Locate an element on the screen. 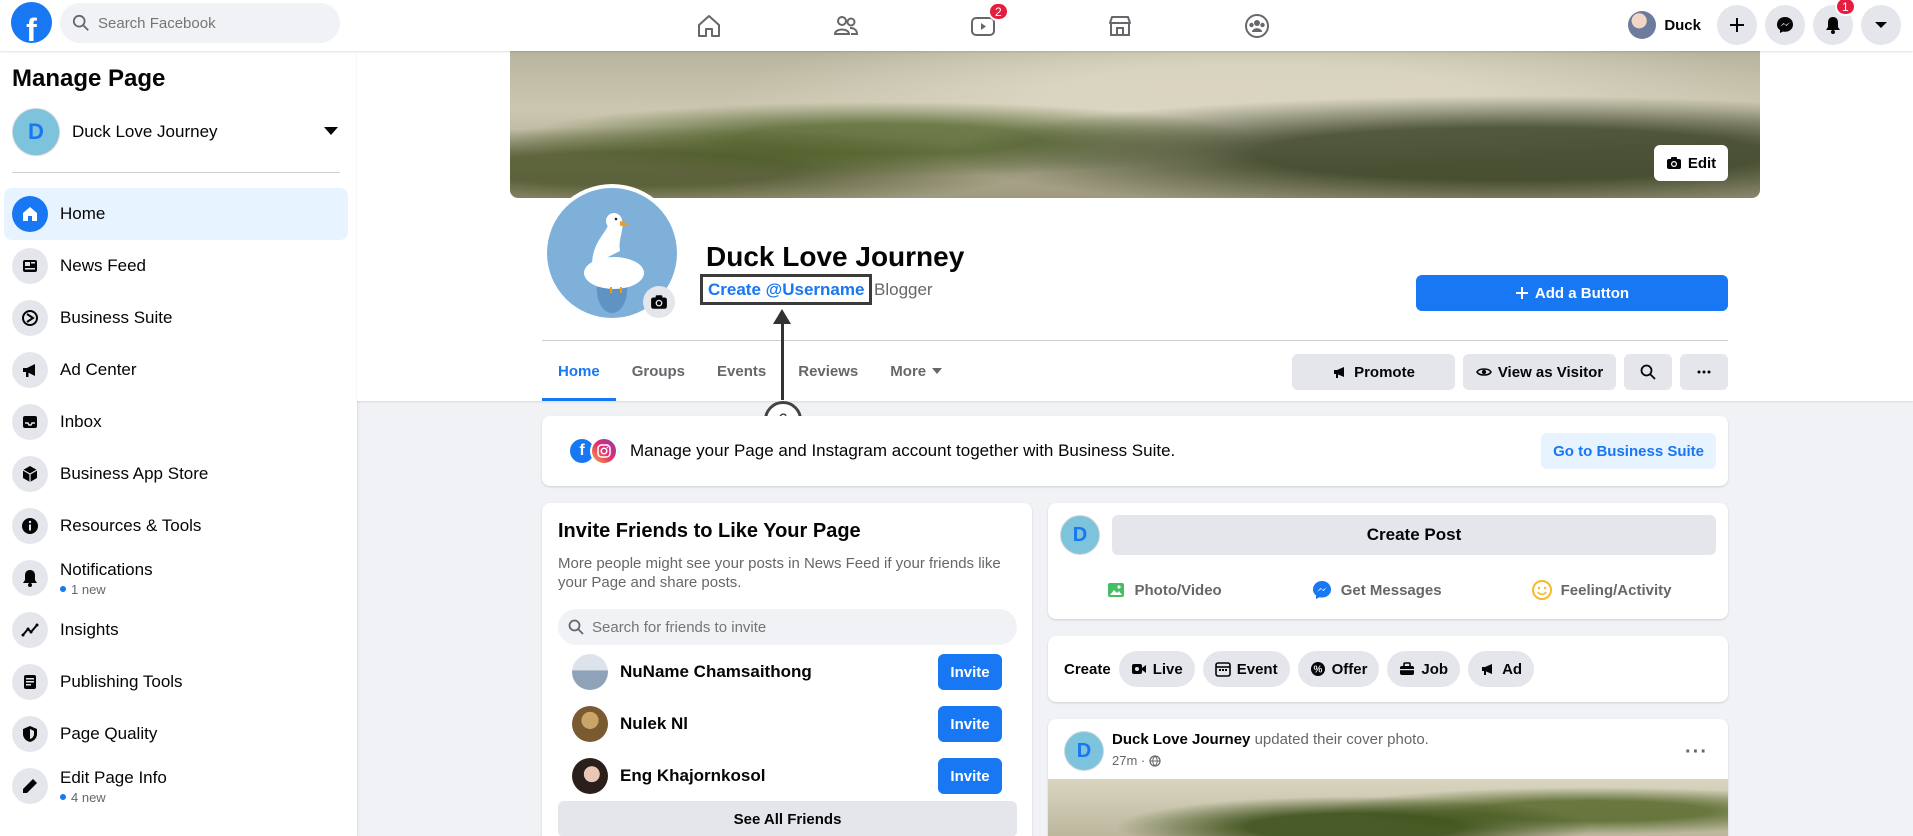  messenger-button is located at coordinates (1785, 25).